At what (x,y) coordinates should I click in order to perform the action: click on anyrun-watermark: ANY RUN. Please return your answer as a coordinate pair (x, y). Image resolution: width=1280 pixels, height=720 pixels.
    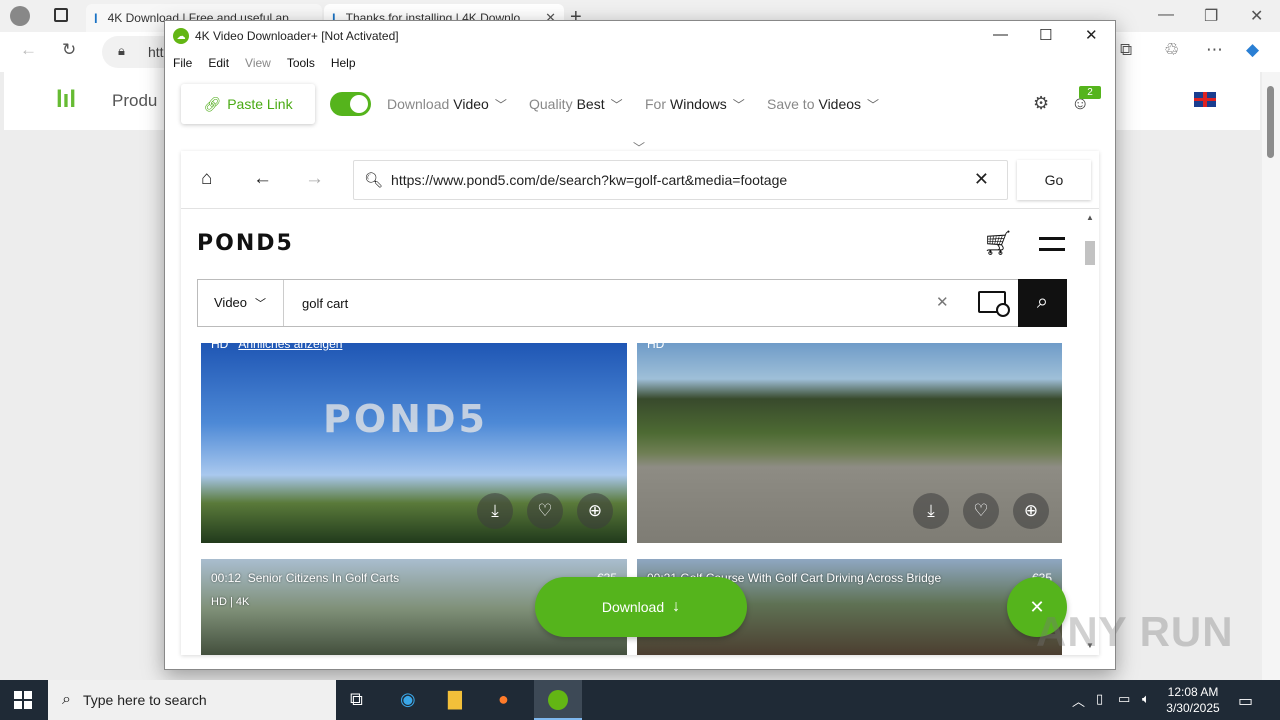
    Looking at the image, I should click on (1135, 631).